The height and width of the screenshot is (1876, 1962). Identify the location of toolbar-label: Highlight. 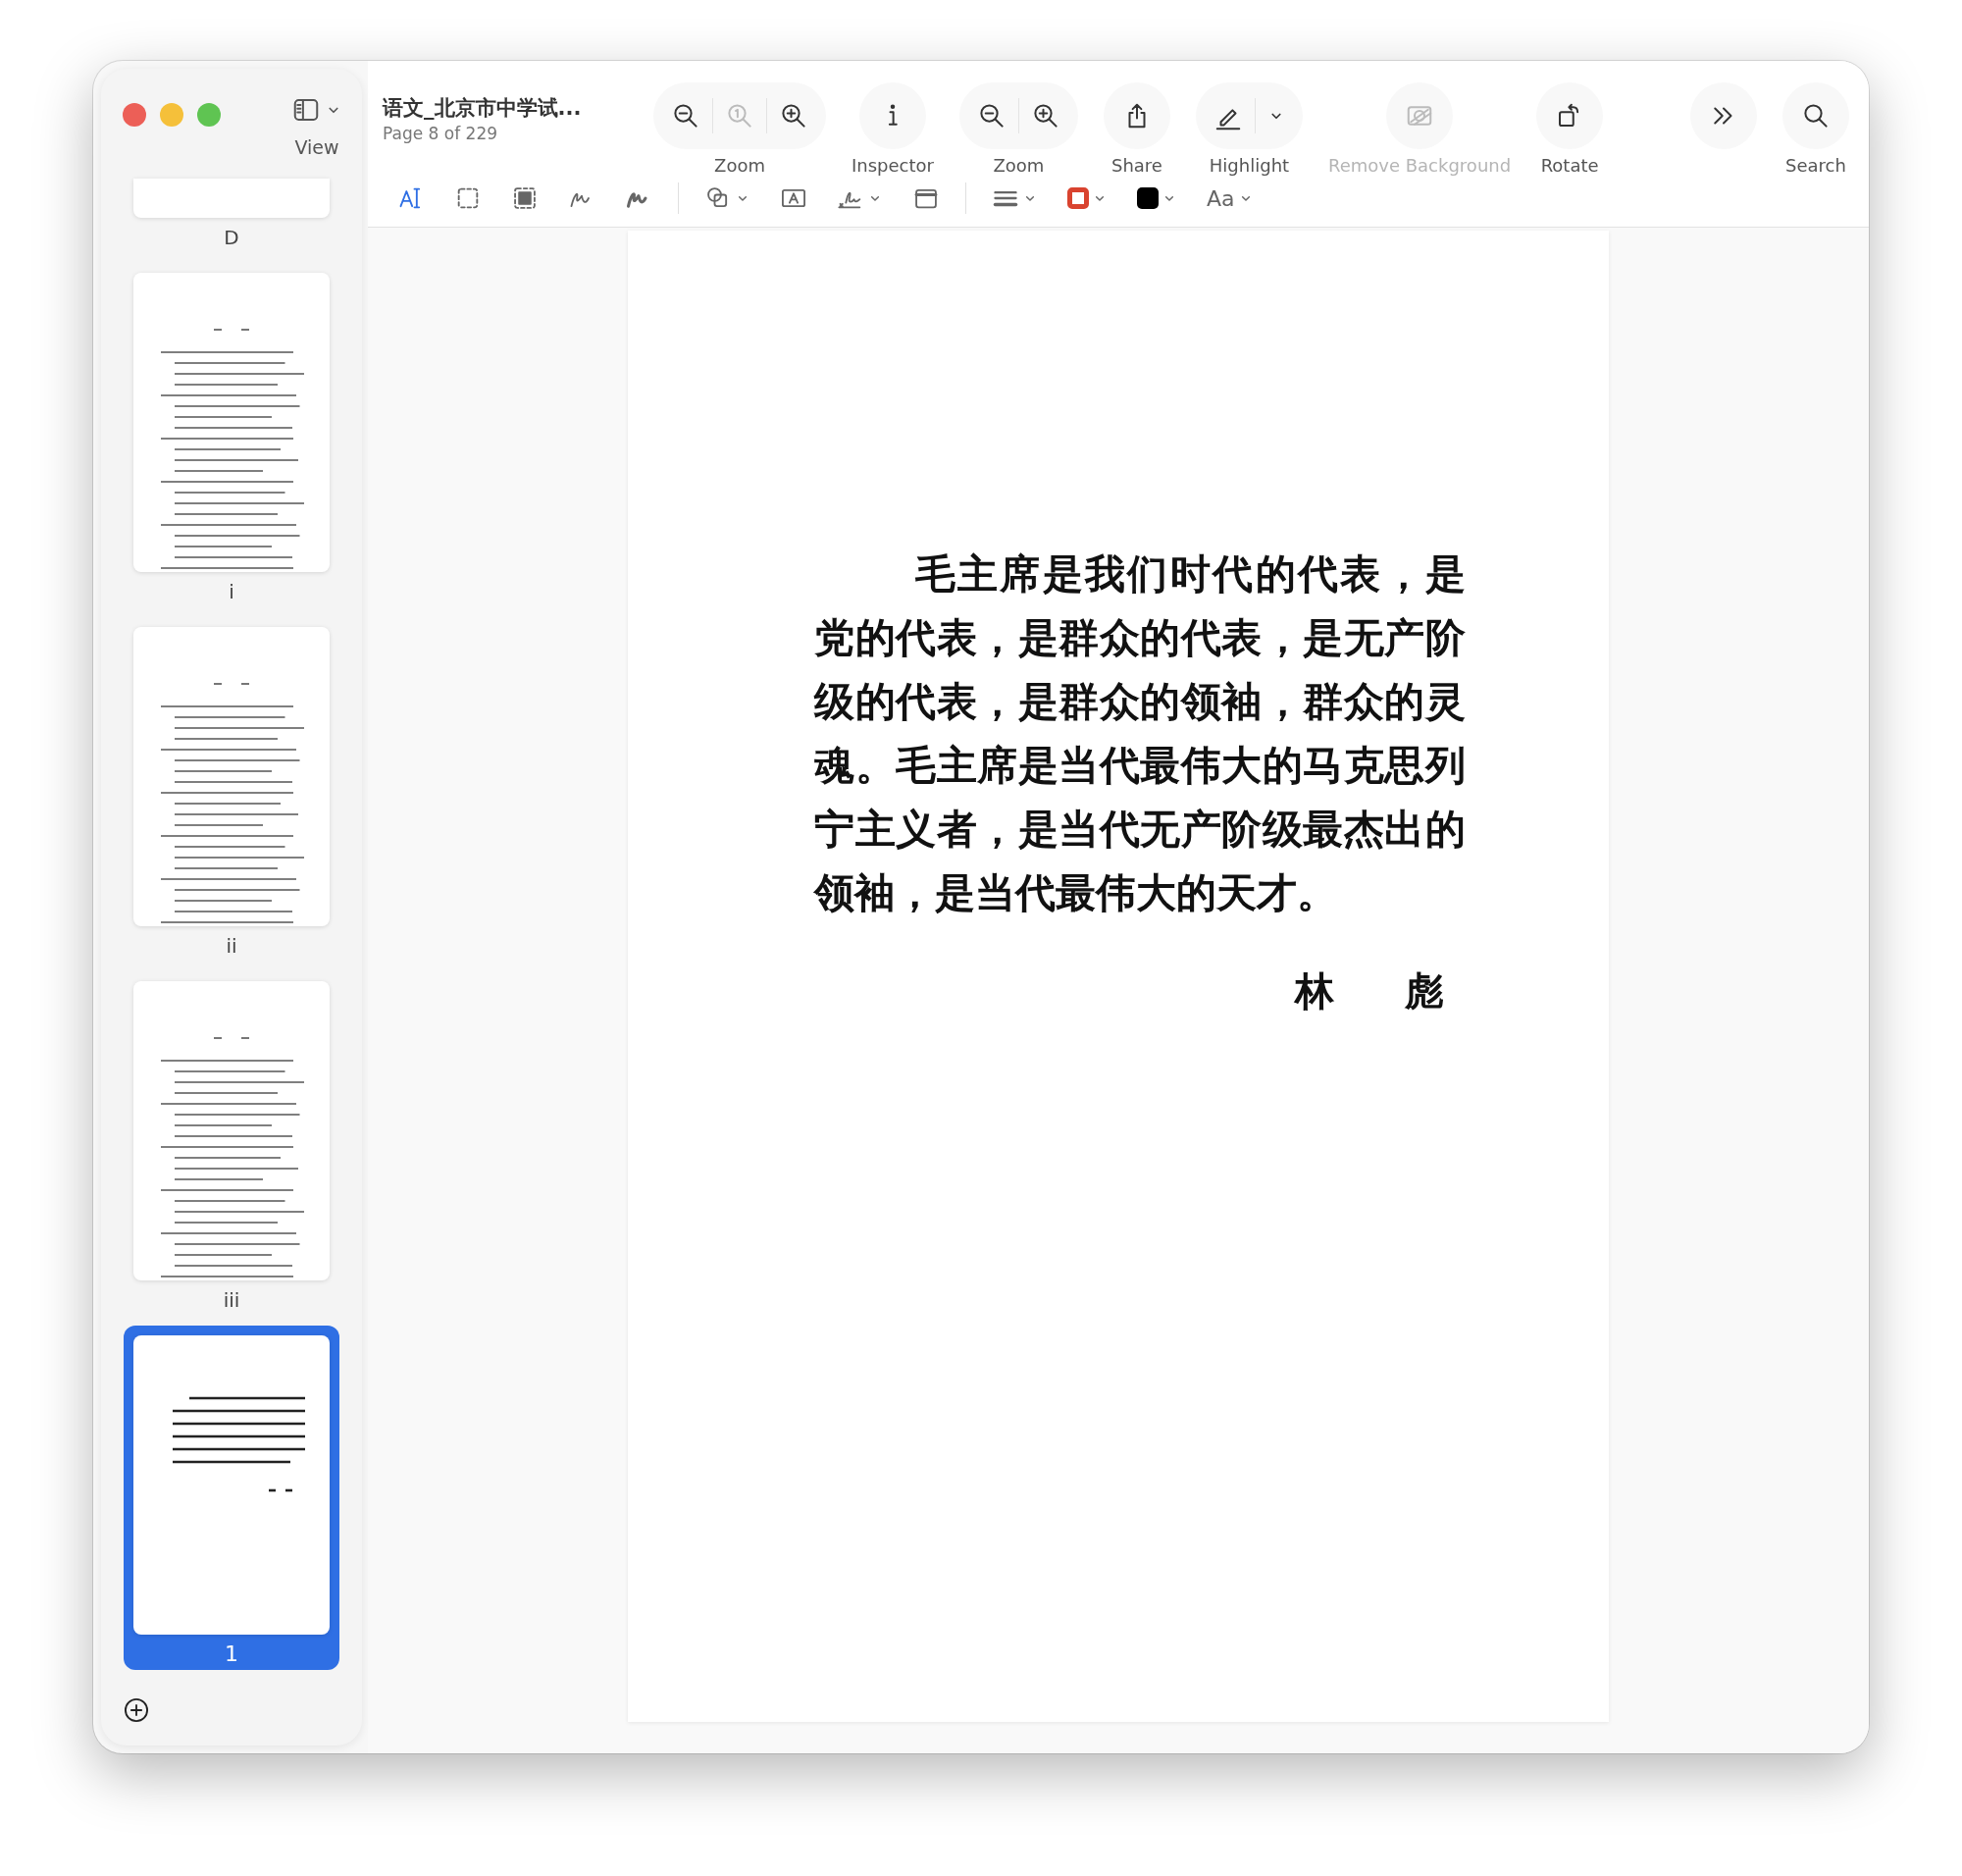
(1249, 165).